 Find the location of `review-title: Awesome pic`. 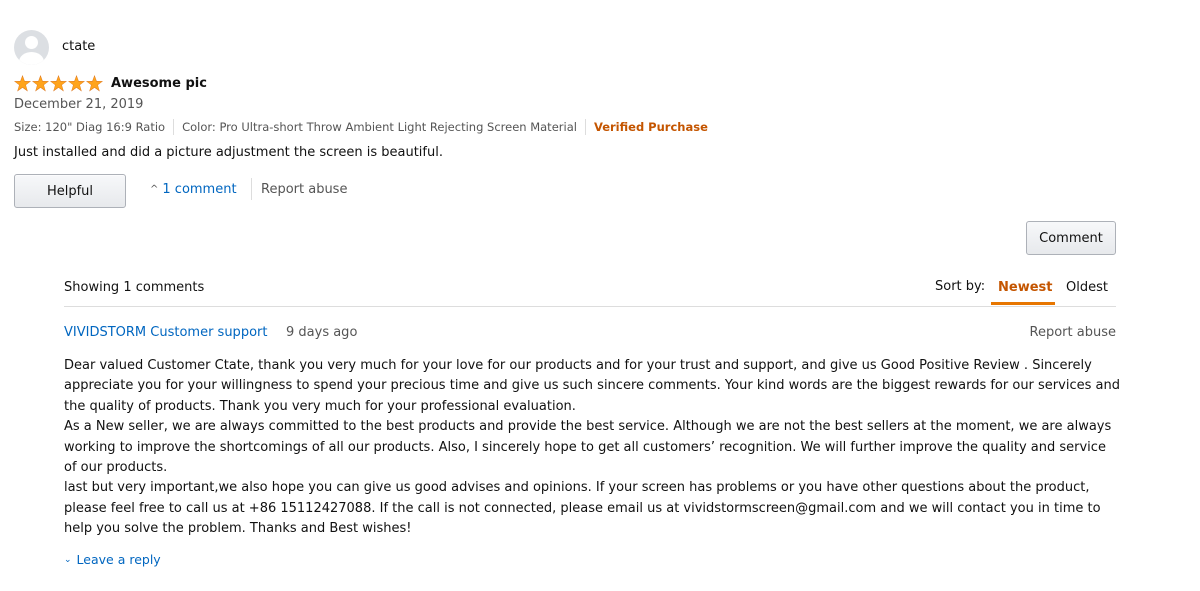

review-title: Awesome pic is located at coordinates (159, 83).